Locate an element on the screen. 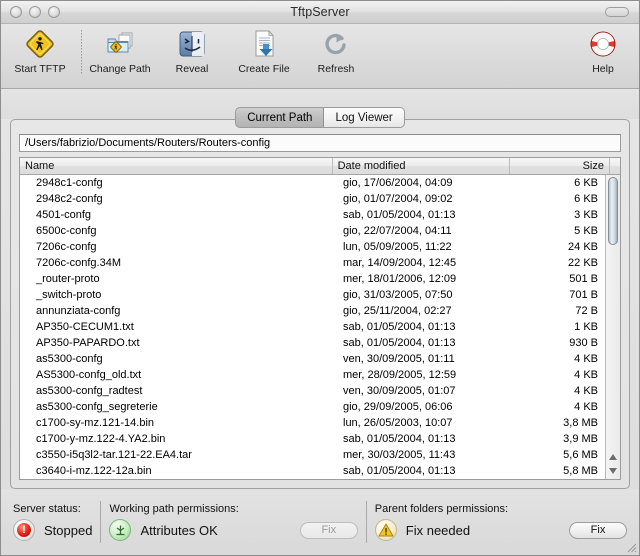 This screenshot has height=556, width=640. working-path-value: Attributes OK is located at coordinates (179, 530).